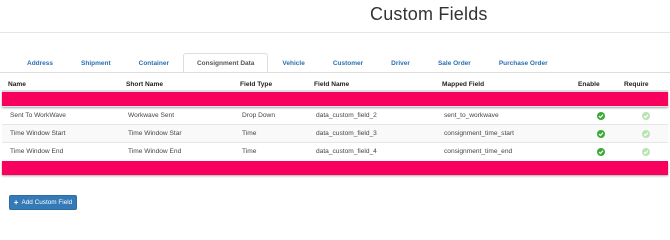 The image size is (670, 240). I want to click on page-title: Custom Fields, so click(429, 14).